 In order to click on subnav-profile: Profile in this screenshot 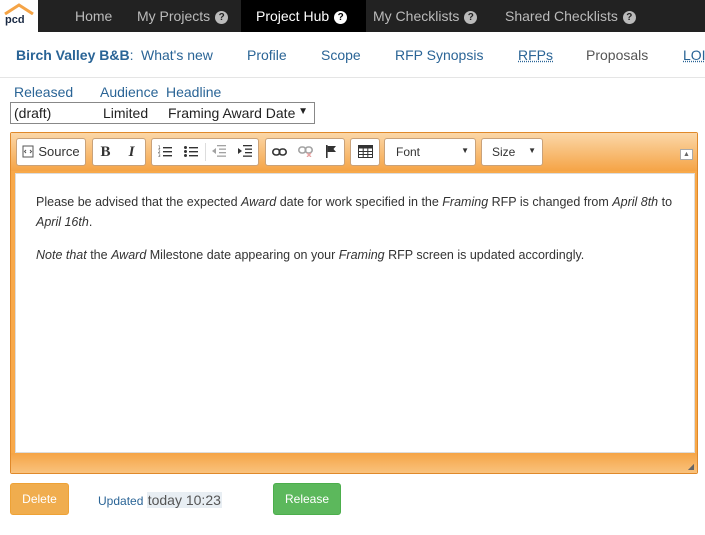, I will do `click(267, 55)`.